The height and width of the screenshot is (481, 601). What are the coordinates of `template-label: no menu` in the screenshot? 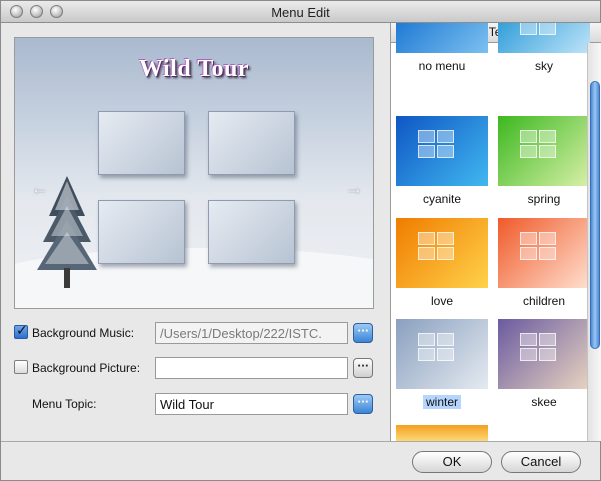 It's located at (442, 66).